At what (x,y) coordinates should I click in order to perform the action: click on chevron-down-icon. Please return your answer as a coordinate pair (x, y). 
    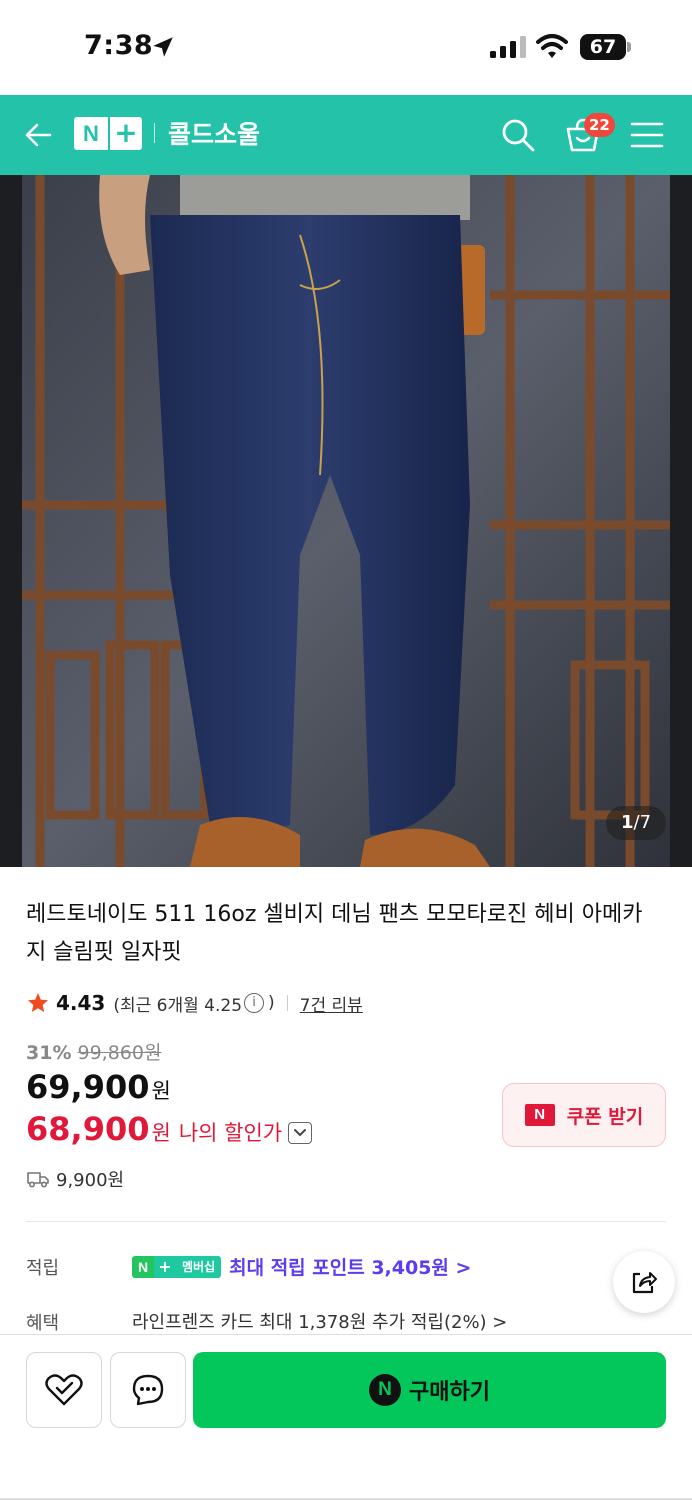
    Looking at the image, I should click on (300, 1133).